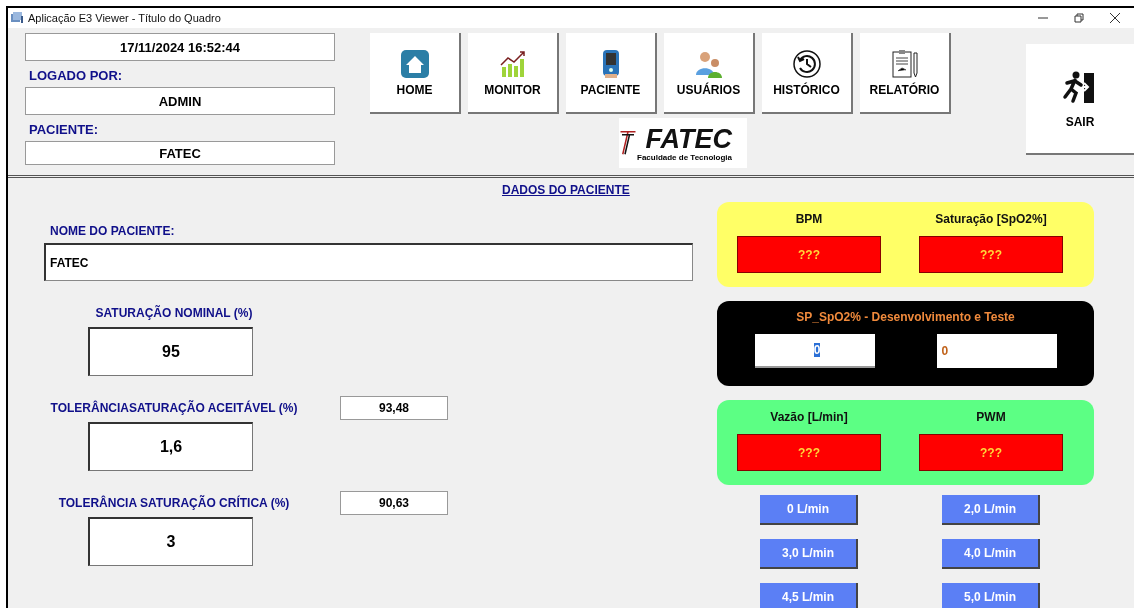  What do you see at coordinates (809, 554) in the screenshot?
I see `flow-button: 3,0 L/min` at bounding box center [809, 554].